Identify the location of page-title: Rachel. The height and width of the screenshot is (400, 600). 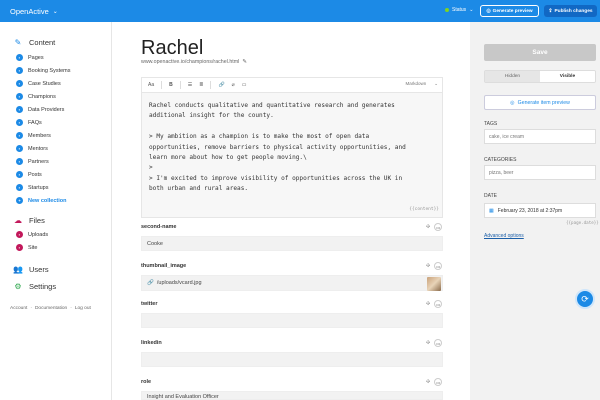
(172, 48).